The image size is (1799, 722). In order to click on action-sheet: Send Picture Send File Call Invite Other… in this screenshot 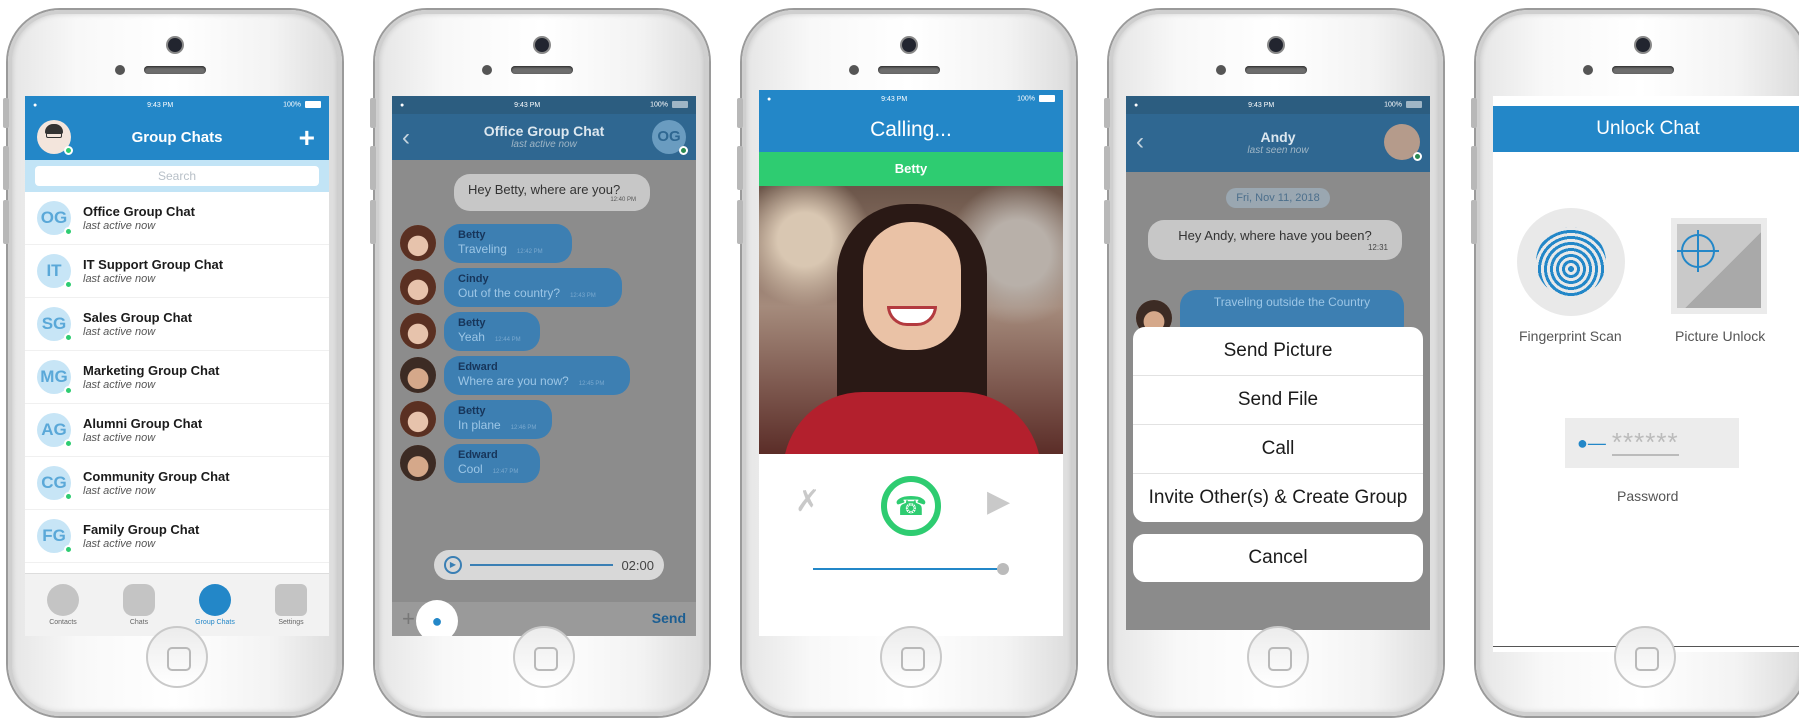, I will do `click(1278, 454)`.